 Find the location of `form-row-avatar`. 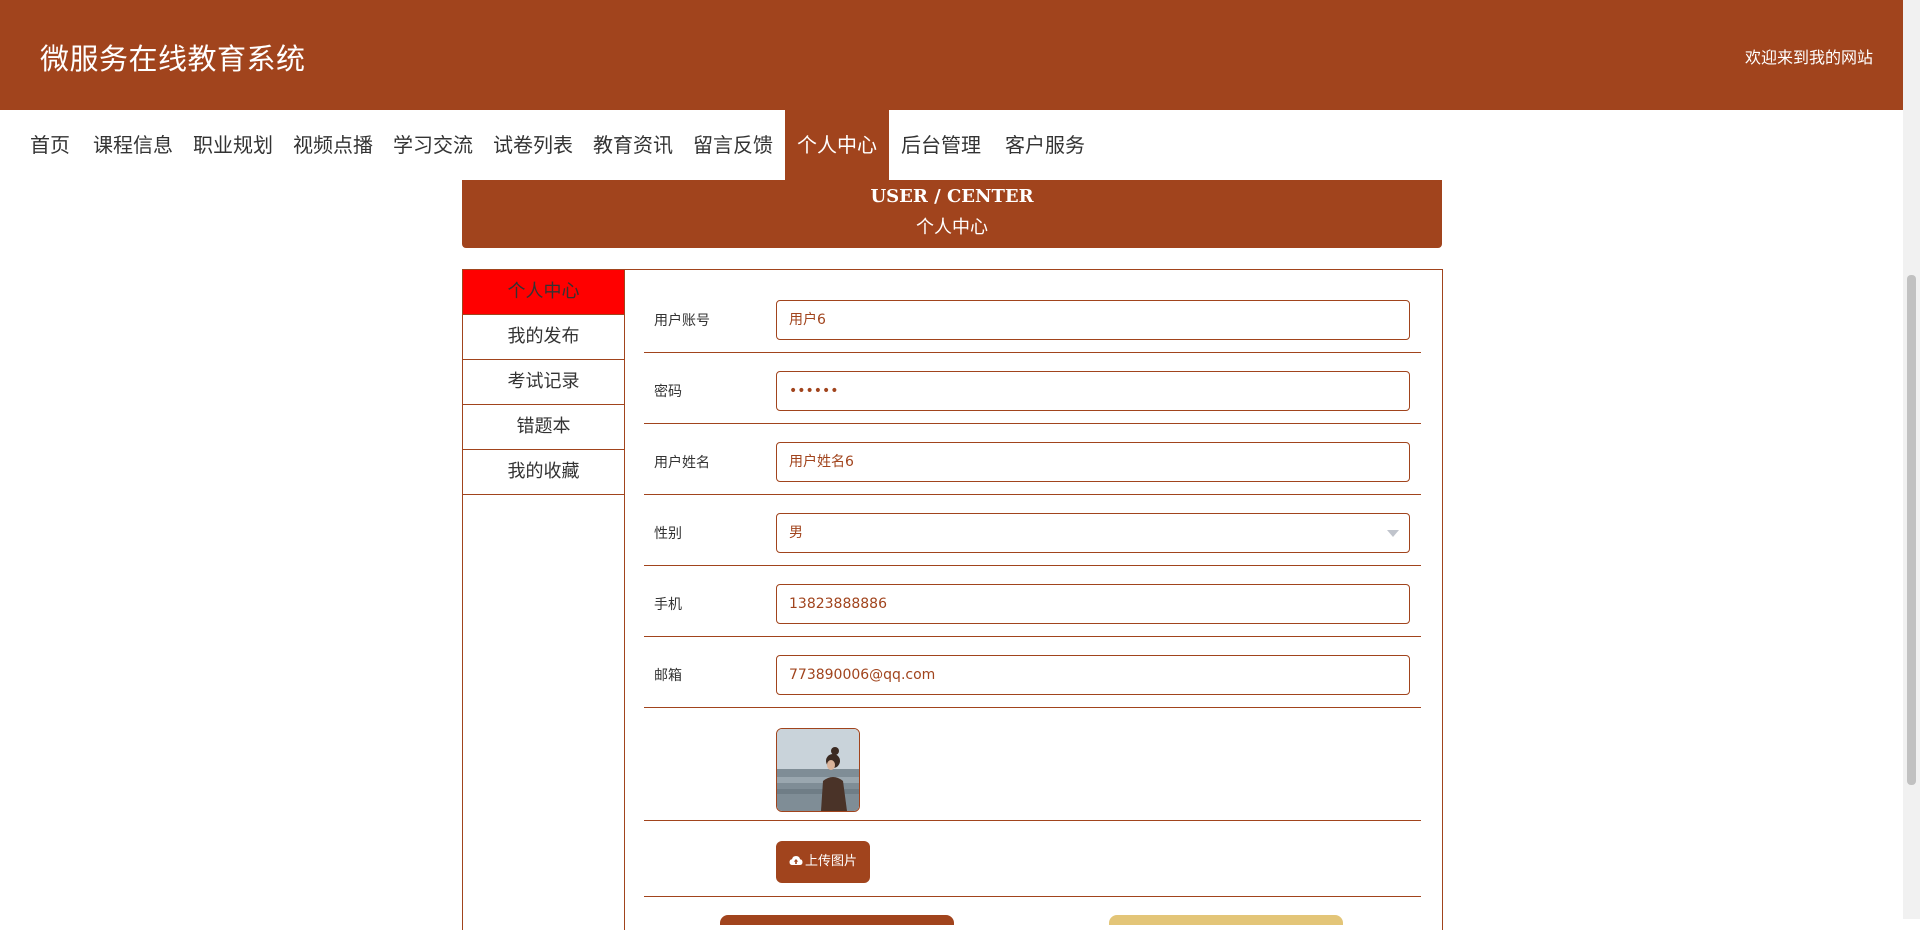

form-row-avatar is located at coordinates (1032, 764).